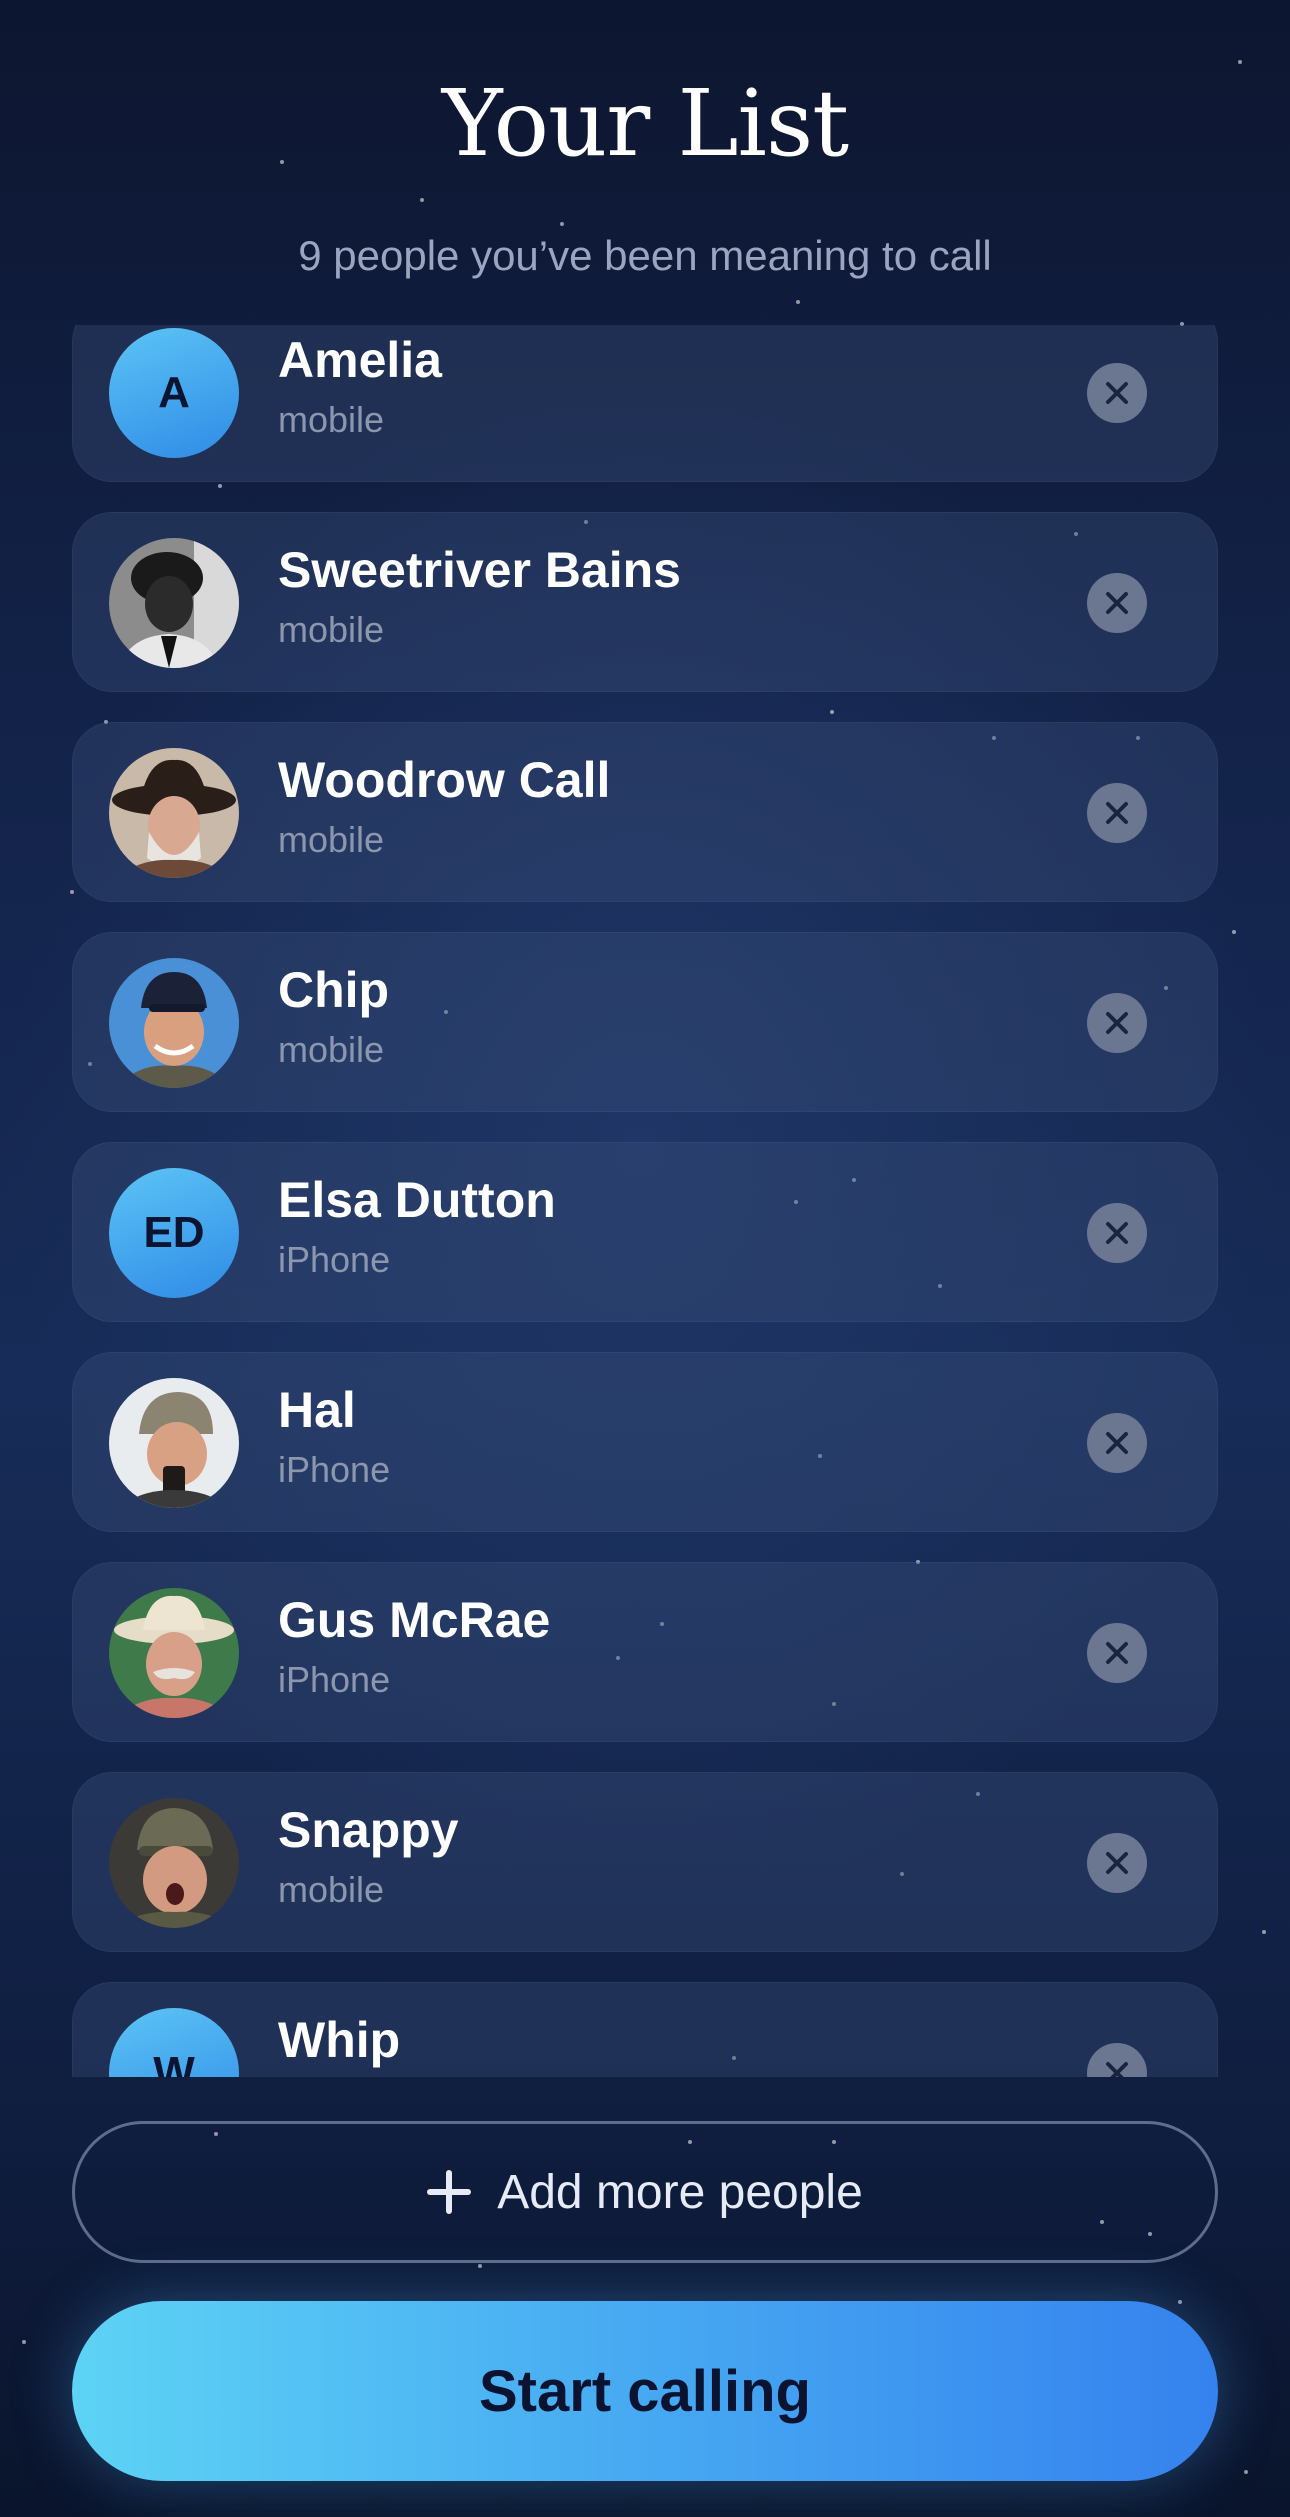  I want to click on contact-row: Sweetriver Bains mobile, so click(645, 602).